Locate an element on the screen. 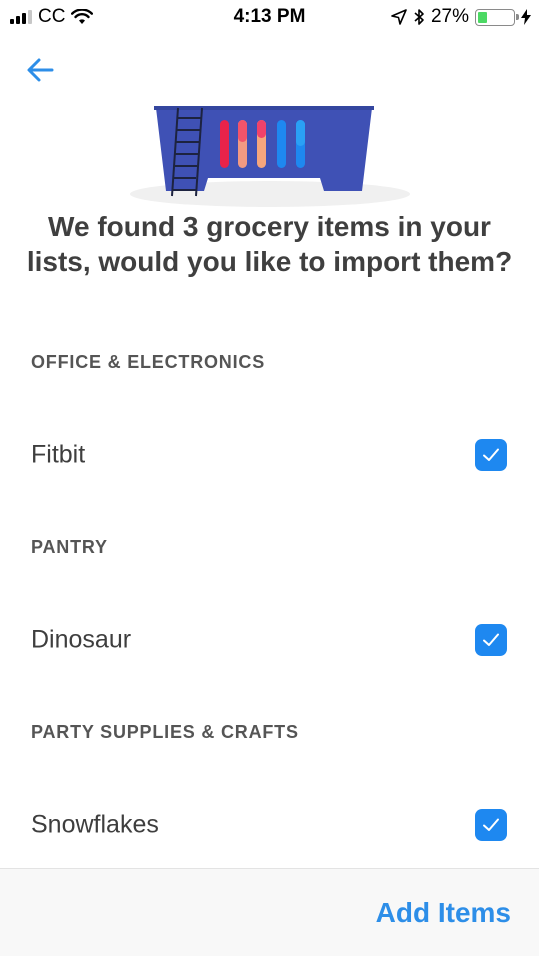 This screenshot has height=956, width=539. status-right: 27% is located at coordinates (461, 17).